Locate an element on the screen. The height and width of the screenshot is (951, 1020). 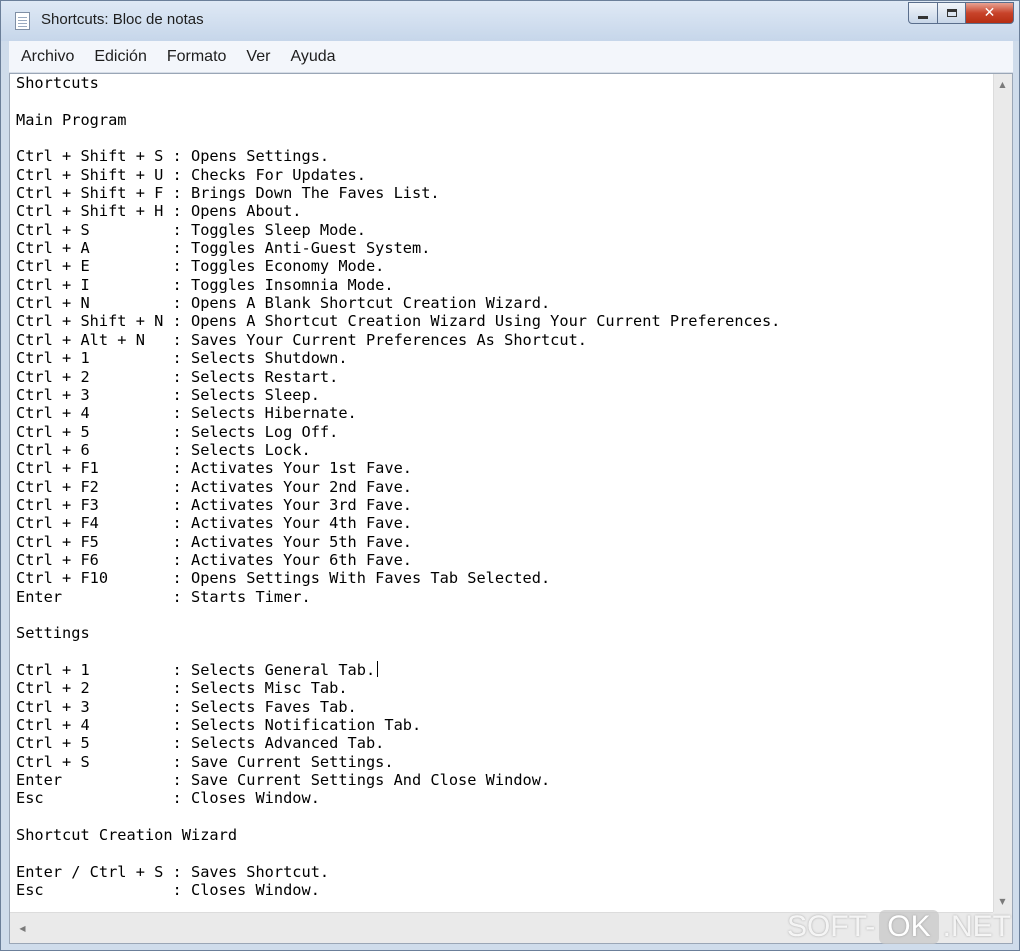
menu-ayuda: Ayuda is located at coordinates (312, 57).